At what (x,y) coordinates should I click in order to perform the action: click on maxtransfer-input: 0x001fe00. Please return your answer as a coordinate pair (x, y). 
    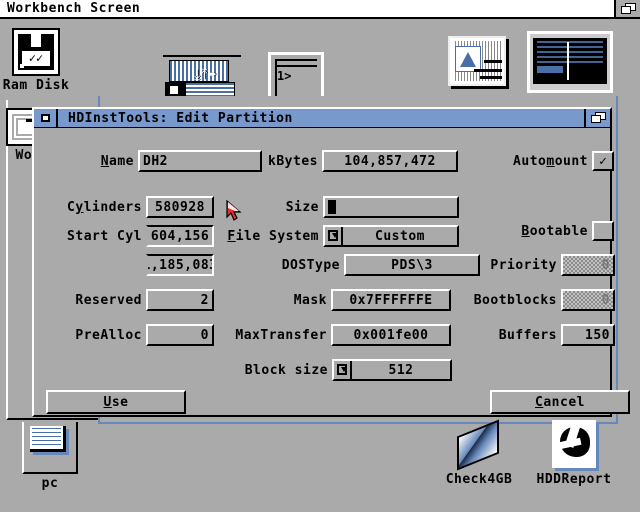
    Looking at the image, I should click on (391, 335).